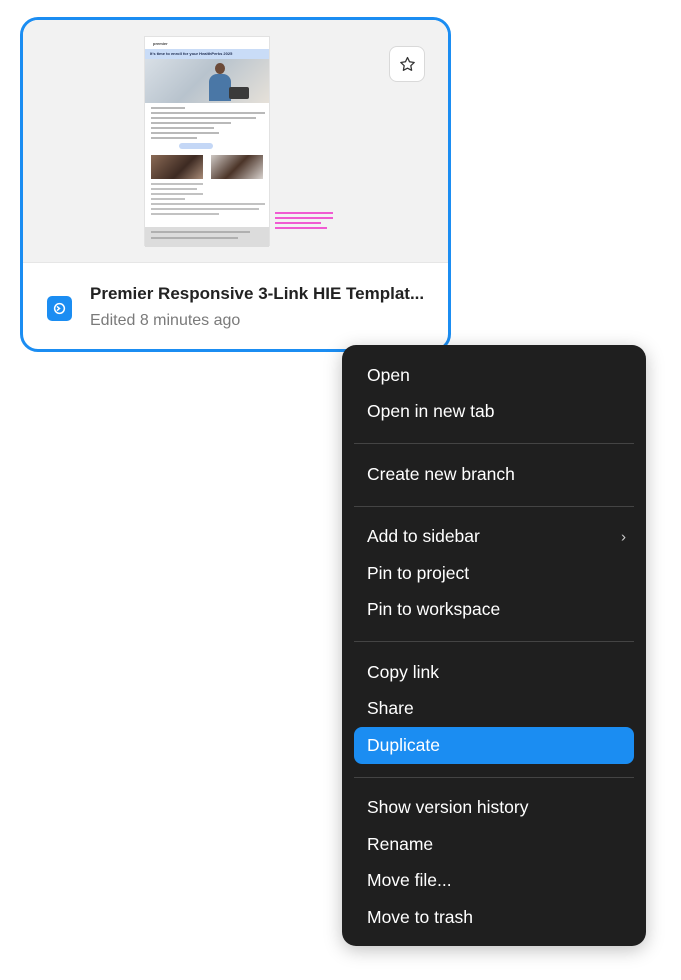 Image resolution: width=681 pixels, height=980 pixels. I want to click on star-icon, so click(407, 63).